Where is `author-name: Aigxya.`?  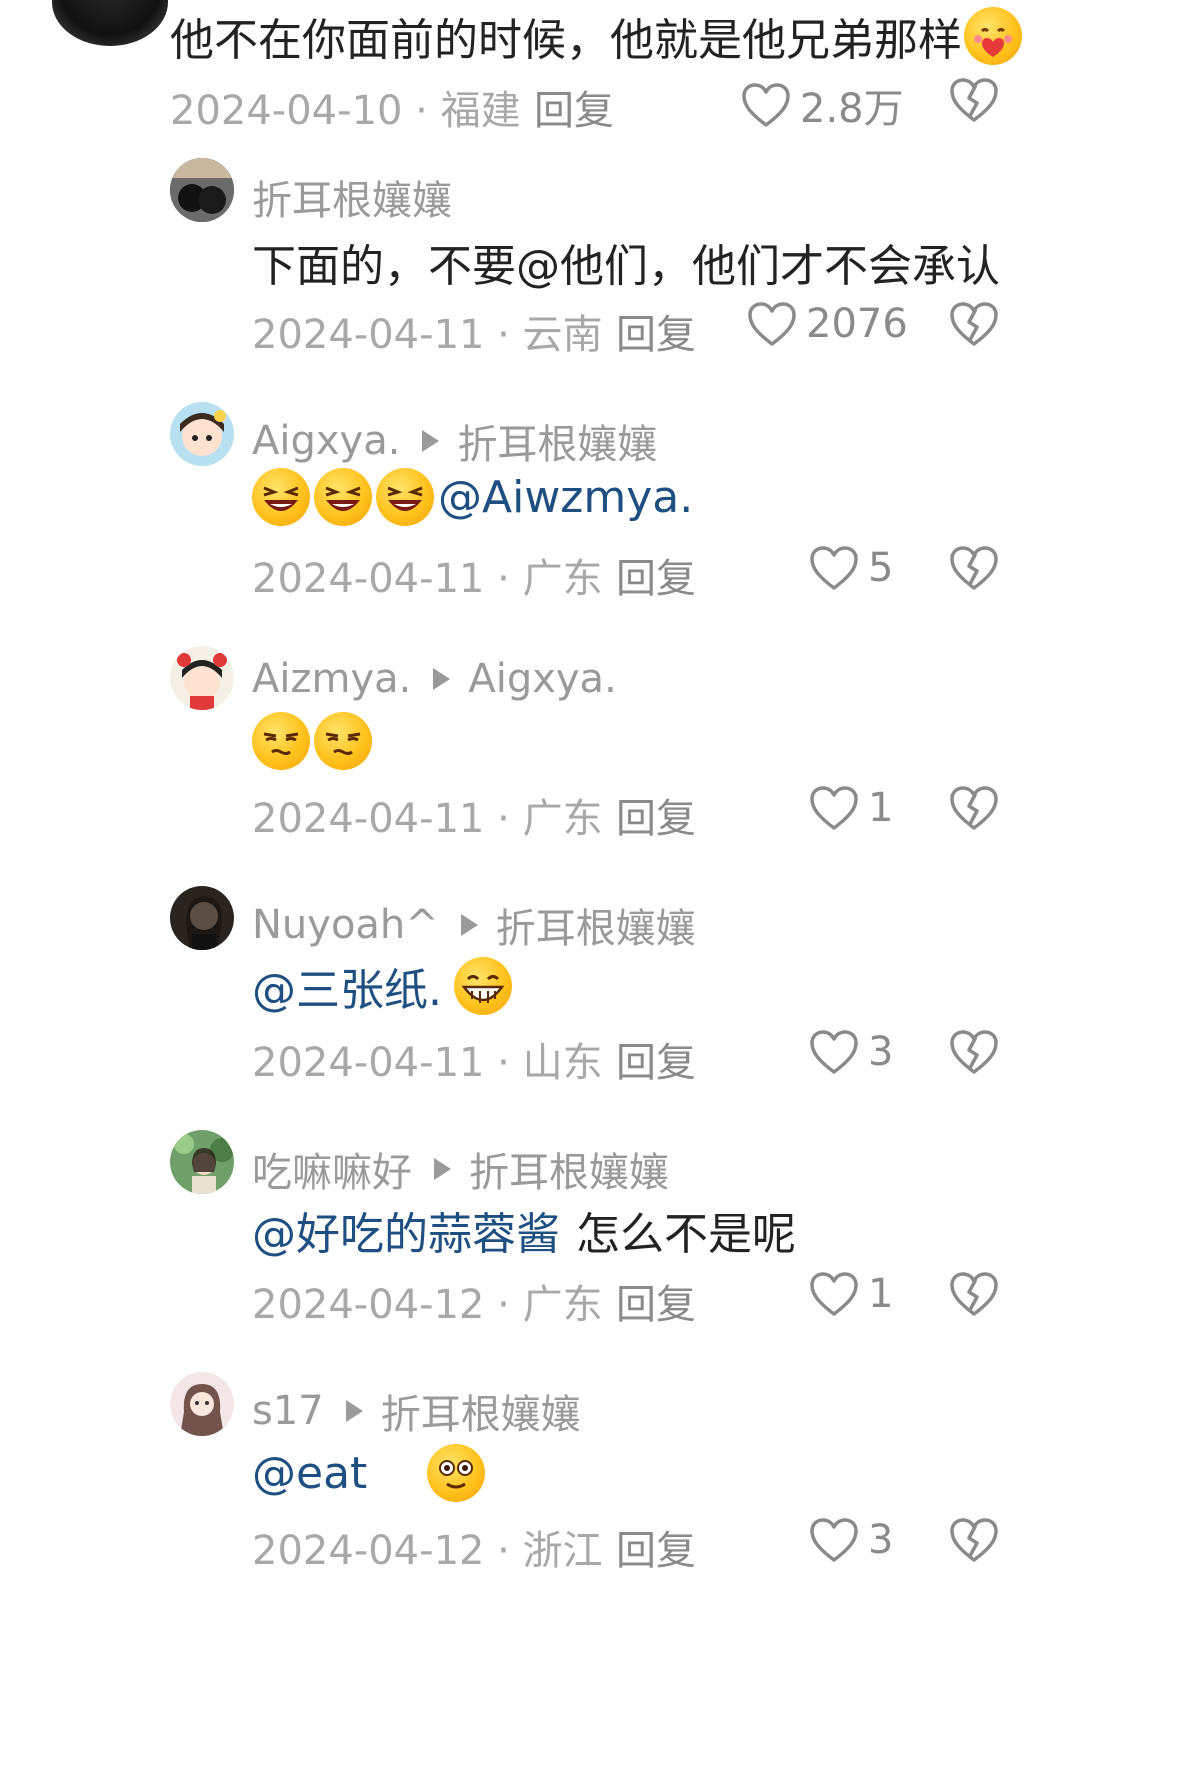 author-name: Aigxya. is located at coordinates (326, 441).